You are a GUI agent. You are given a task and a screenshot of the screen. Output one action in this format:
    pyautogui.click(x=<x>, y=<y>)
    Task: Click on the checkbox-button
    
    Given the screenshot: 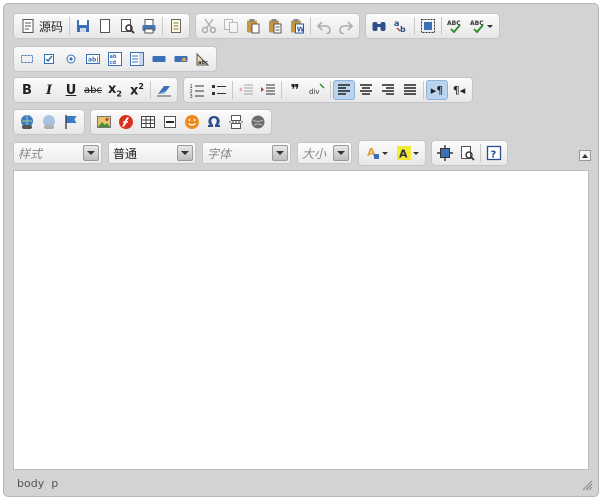 What is the action you would take?
    pyautogui.click(x=49, y=59)
    